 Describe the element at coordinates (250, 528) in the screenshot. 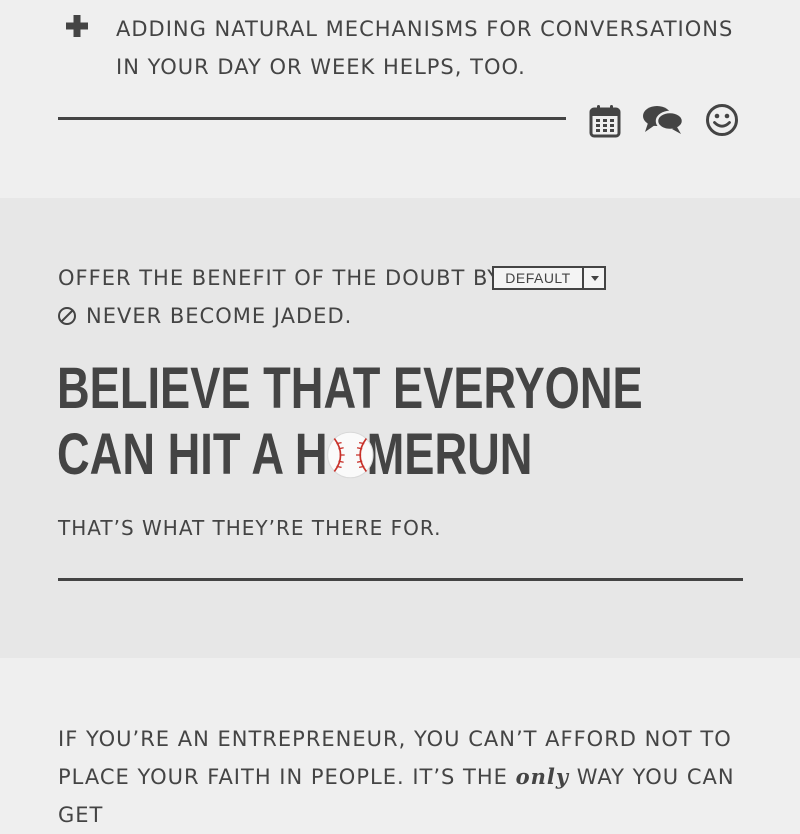

I see `subheadline: That’s what they’re there for.` at that location.